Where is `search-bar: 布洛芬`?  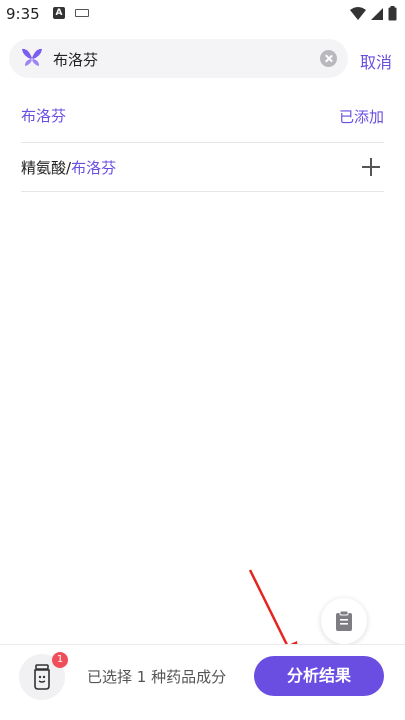 search-bar: 布洛芬 is located at coordinates (178, 58).